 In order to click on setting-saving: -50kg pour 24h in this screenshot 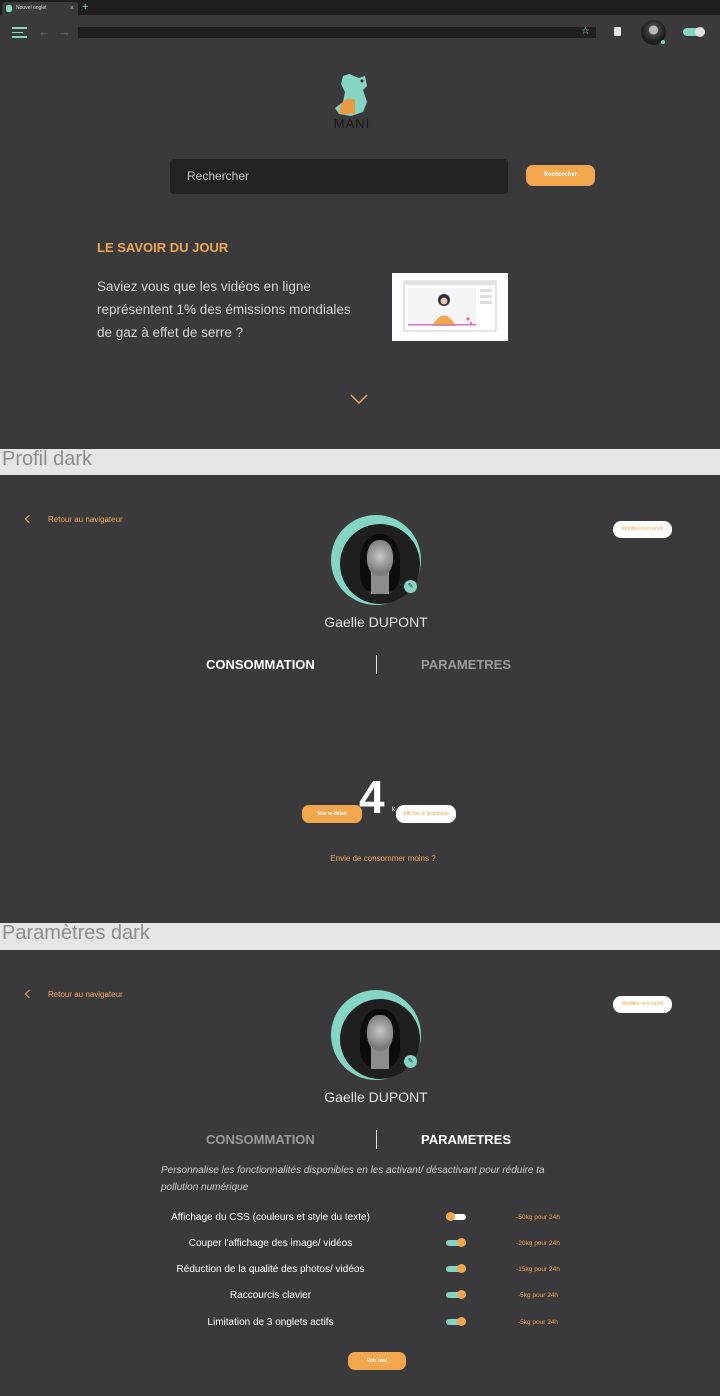, I will do `click(538, 1217)`.